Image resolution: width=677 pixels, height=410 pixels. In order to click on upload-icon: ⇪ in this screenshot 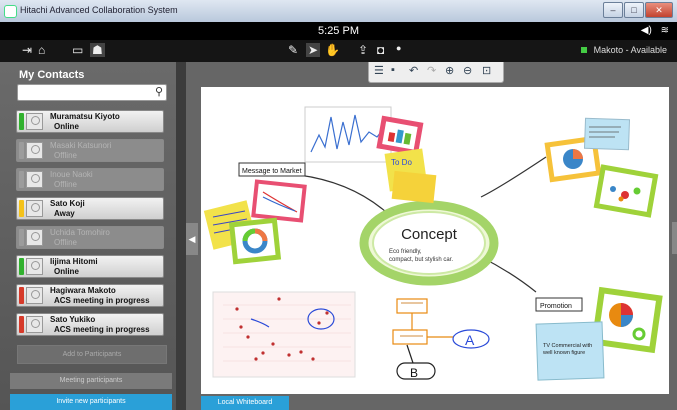, I will do `click(363, 50)`.